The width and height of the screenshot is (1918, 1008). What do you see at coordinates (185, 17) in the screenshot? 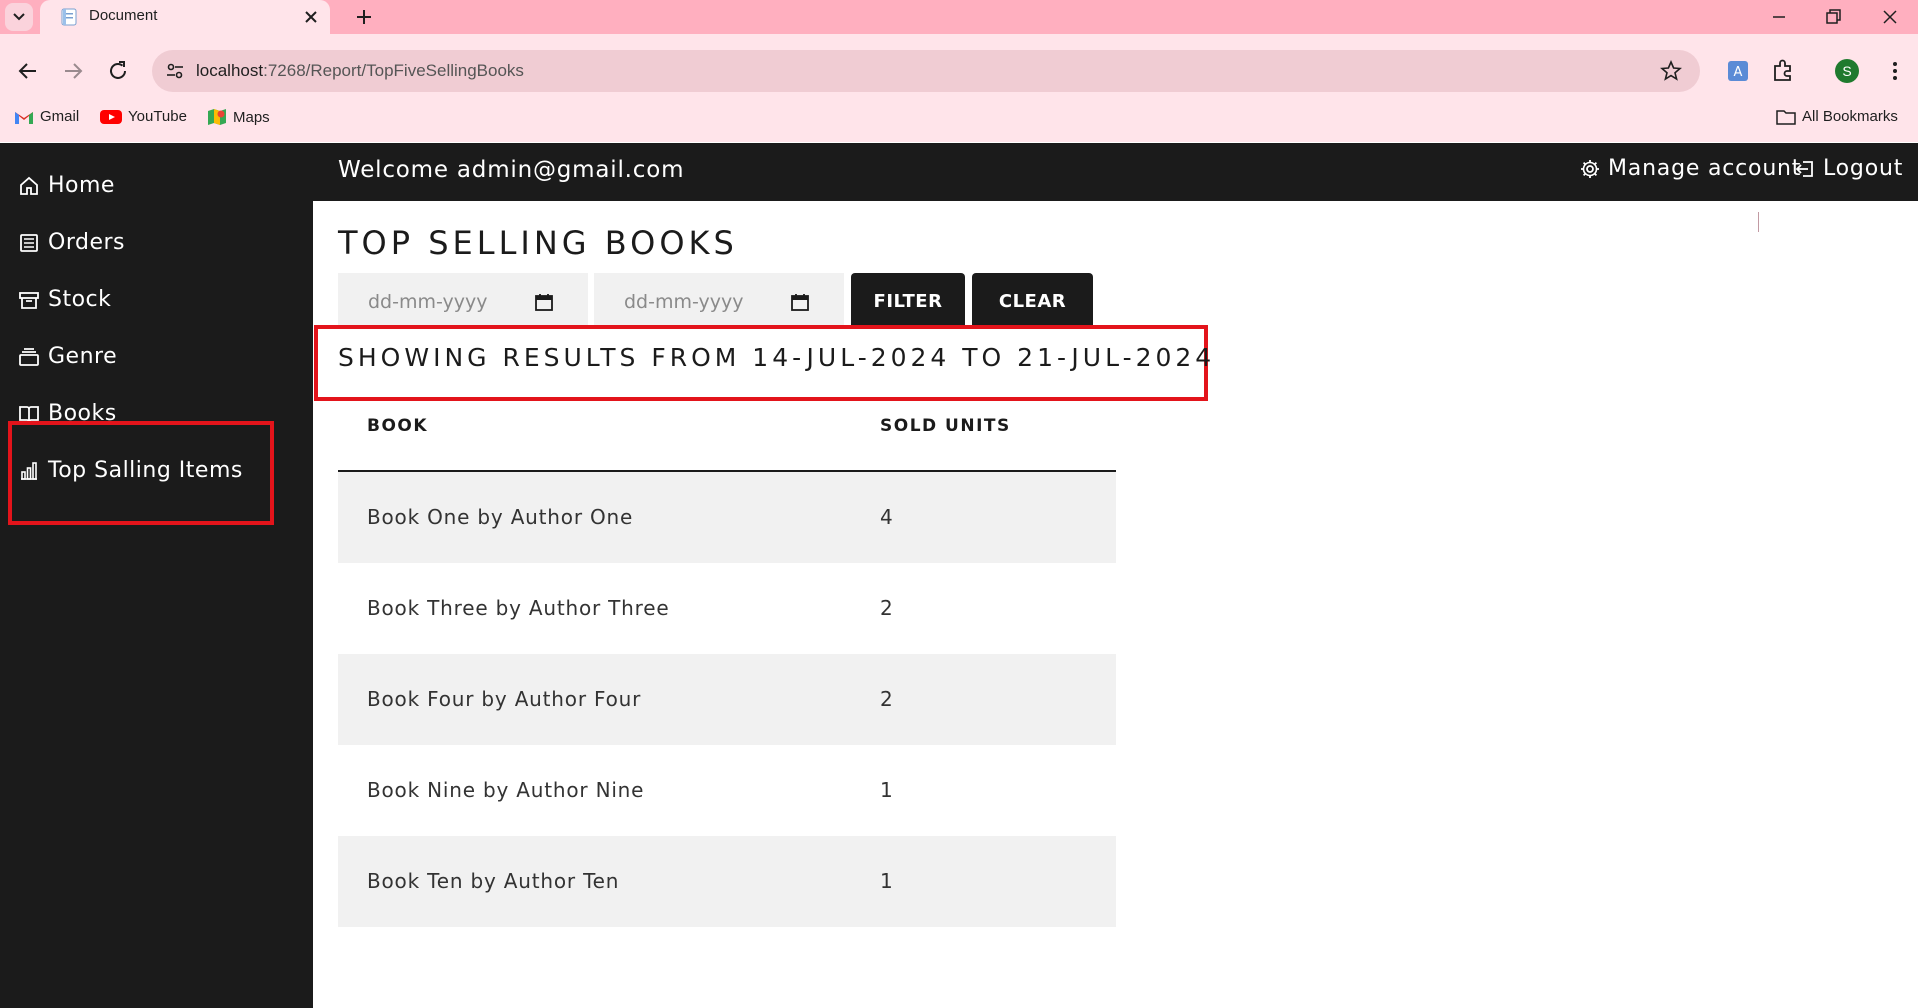
I see `browser-tab: Document` at bounding box center [185, 17].